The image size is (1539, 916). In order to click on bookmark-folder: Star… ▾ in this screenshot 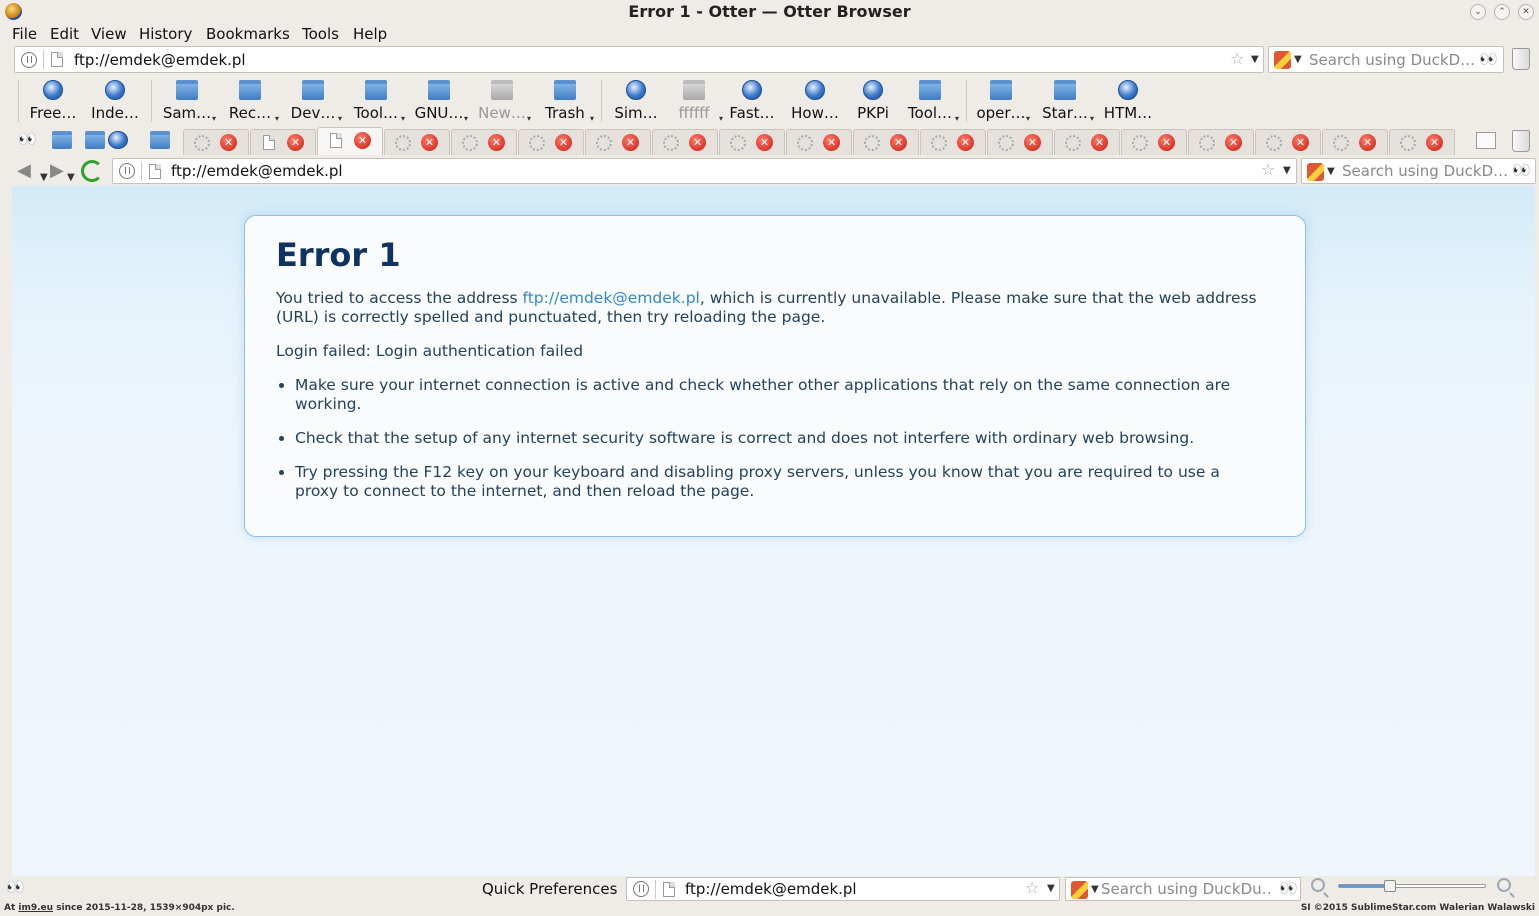, I will do `click(1065, 101)`.